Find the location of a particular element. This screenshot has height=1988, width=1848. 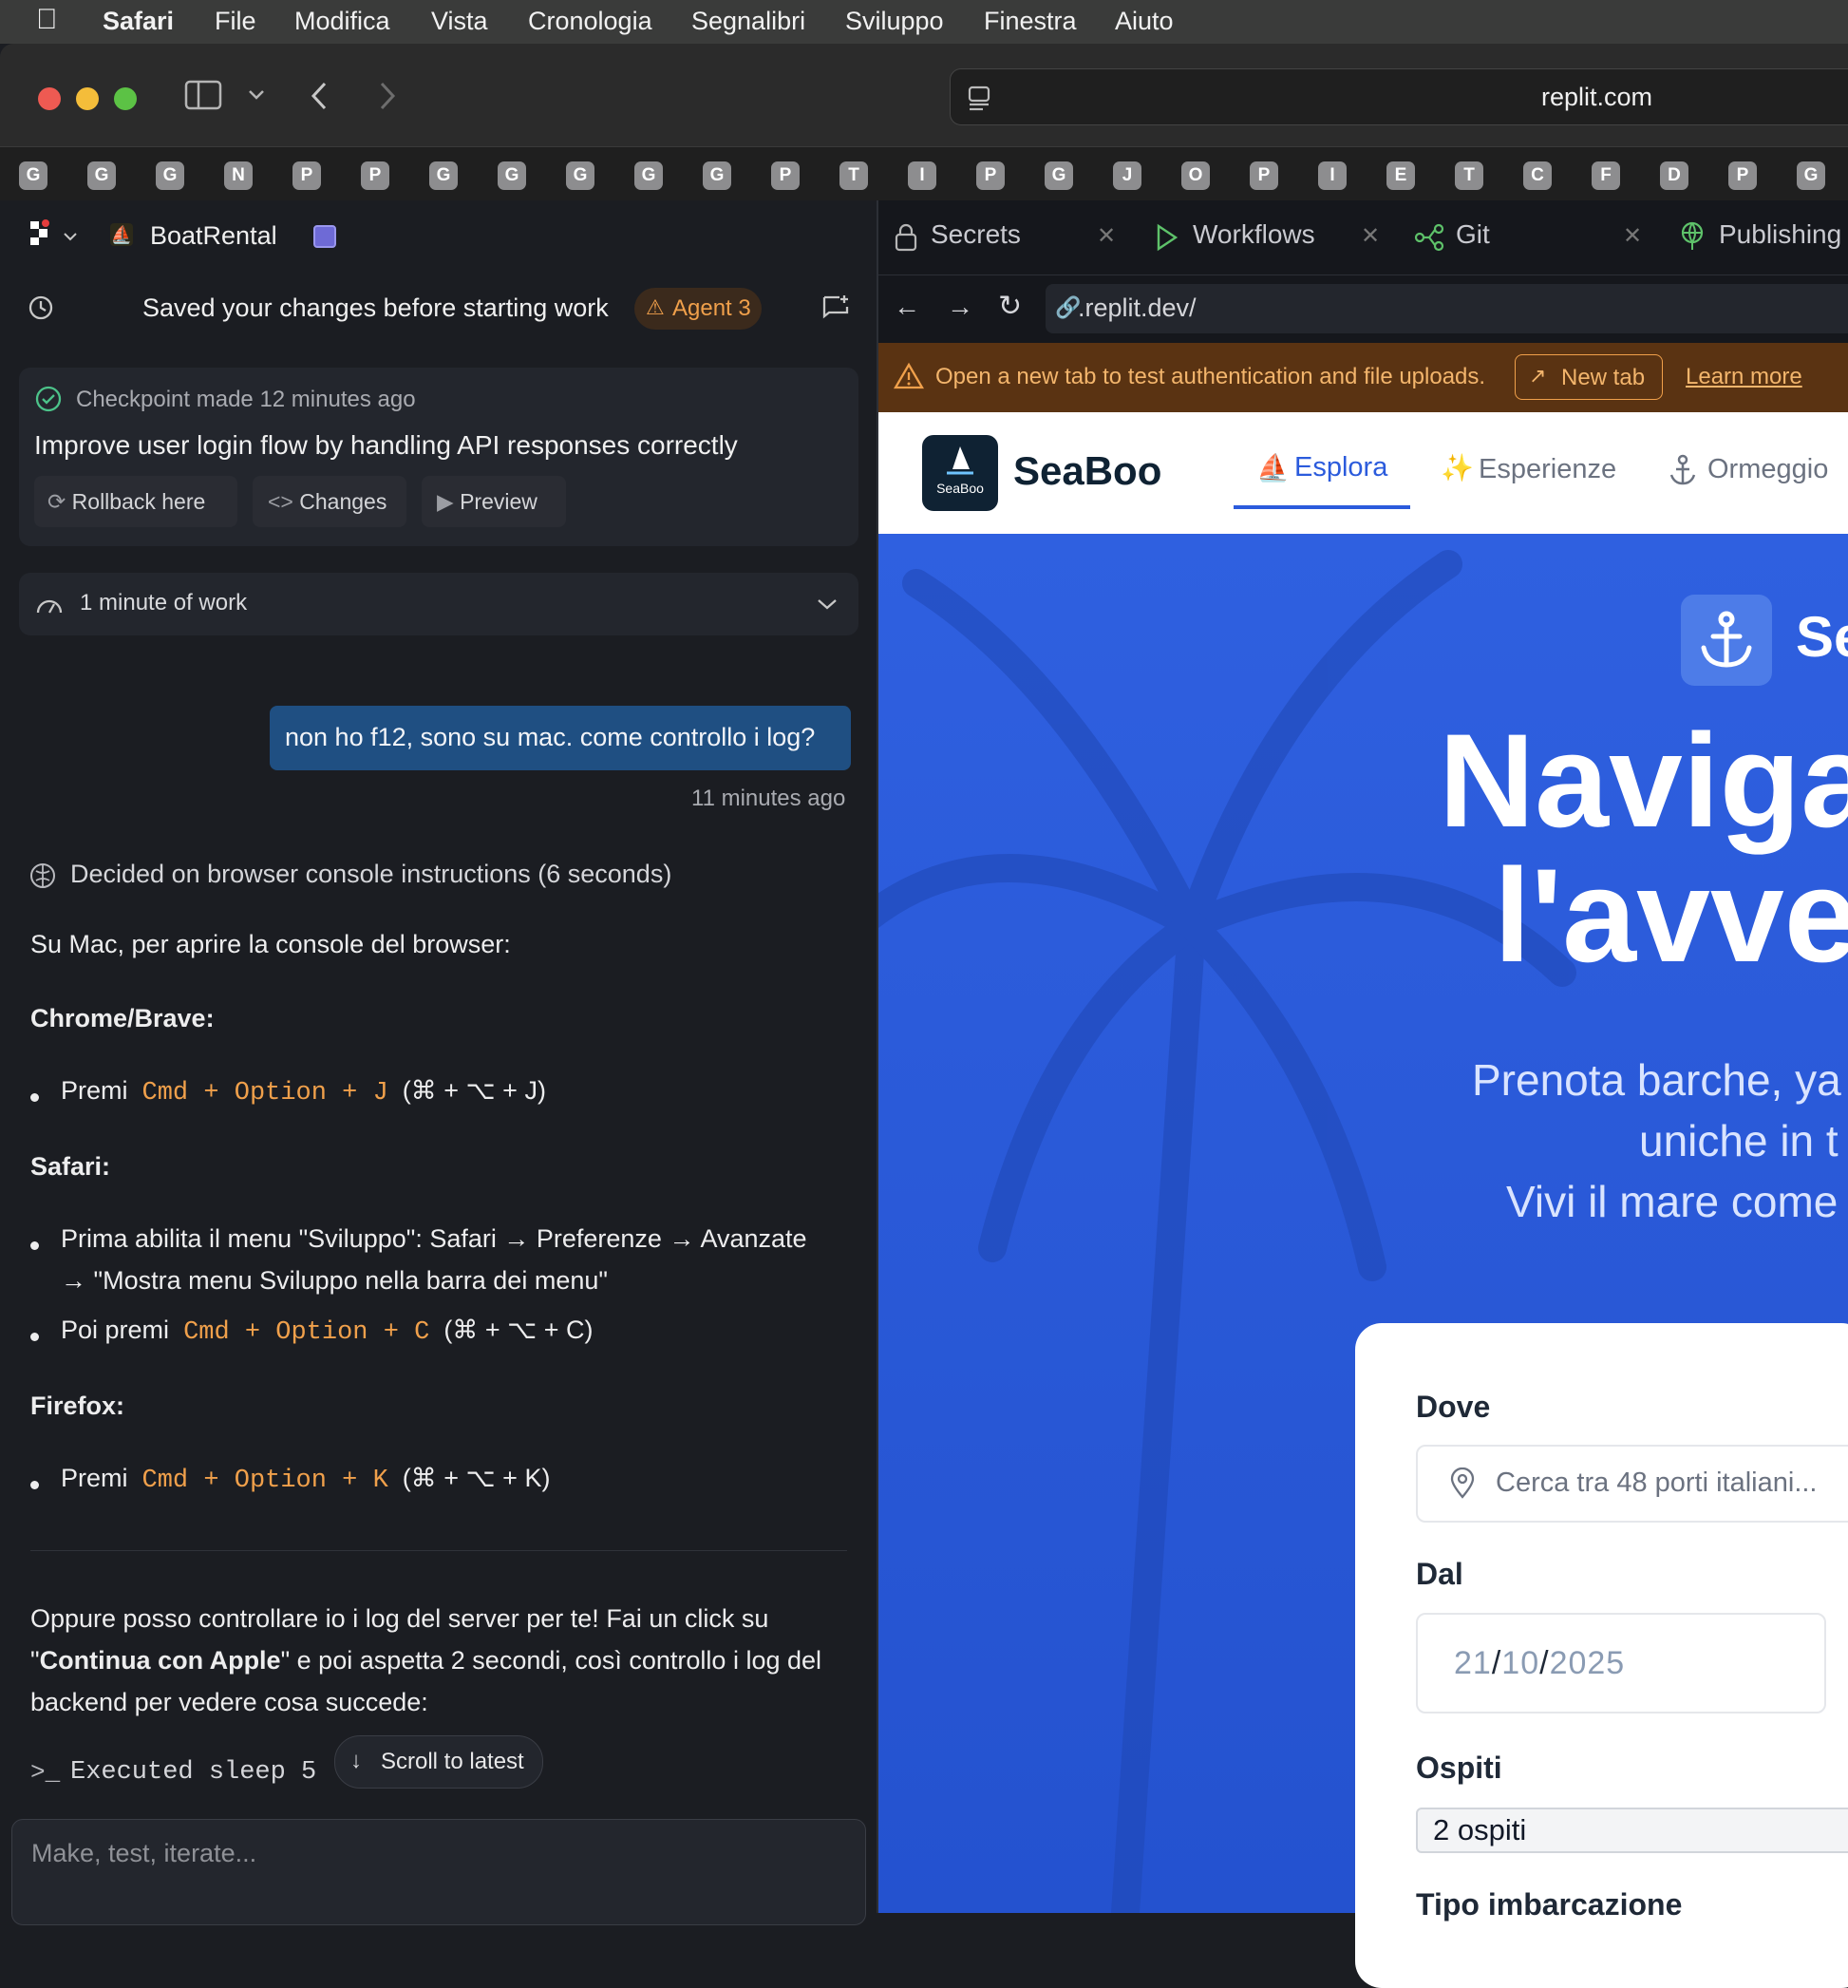

preview-url-bar: 🔗 .replit.dev/ is located at coordinates (1447, 309).